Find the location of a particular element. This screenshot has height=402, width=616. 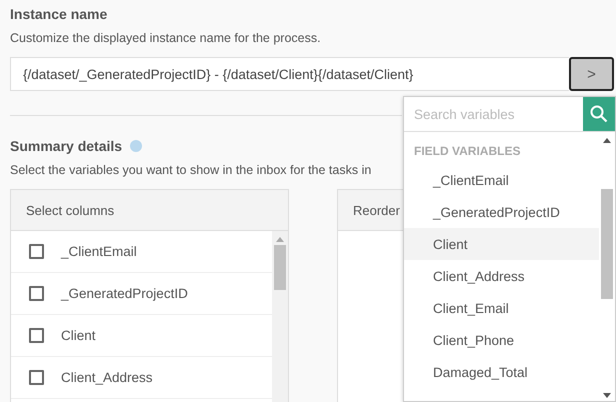

search-field: Search variables is located at coordinates (493, 114).